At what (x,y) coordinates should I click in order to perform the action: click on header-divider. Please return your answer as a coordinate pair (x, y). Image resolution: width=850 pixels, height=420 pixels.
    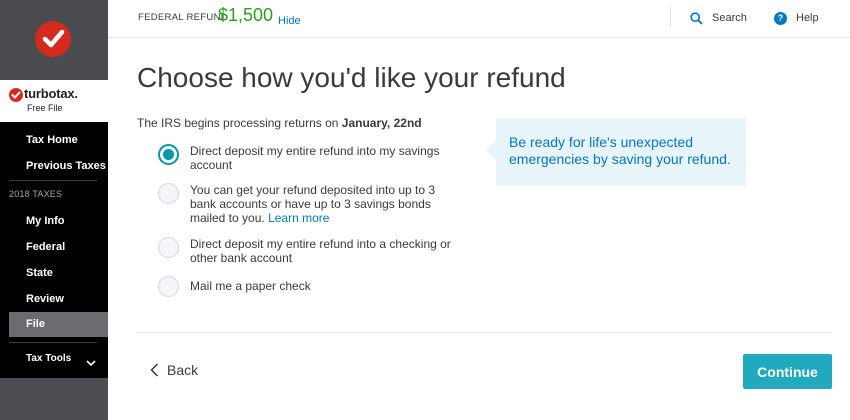
    Looking at the image, I should click on (670, 17).